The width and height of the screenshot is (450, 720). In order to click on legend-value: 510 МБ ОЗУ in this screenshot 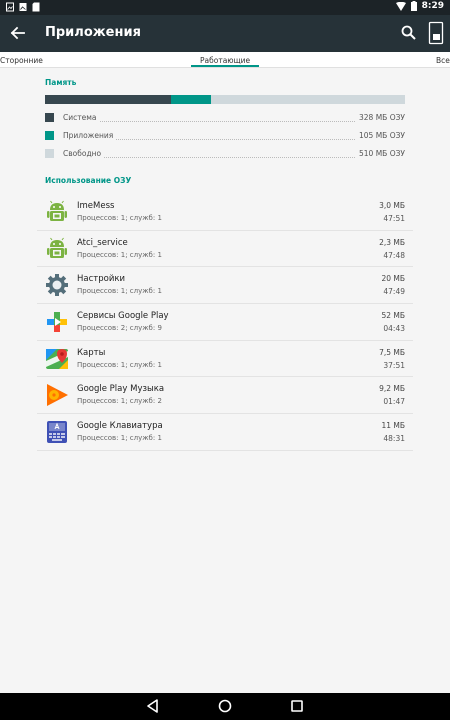, I will do `click(380, 153)`.